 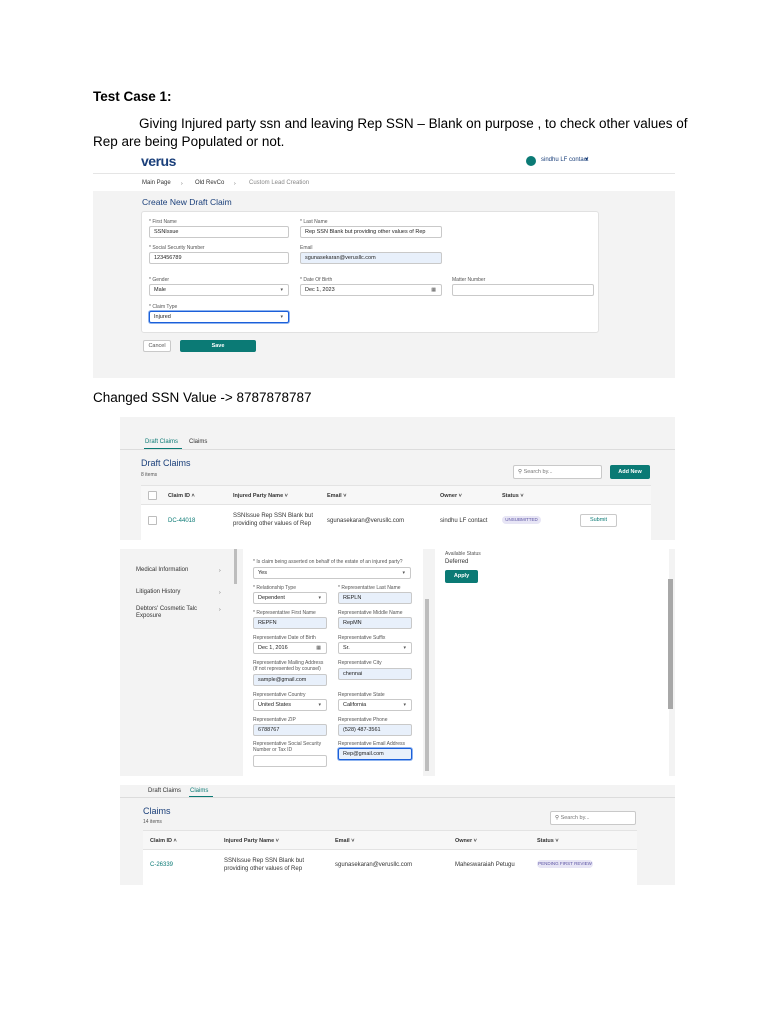 What do you see at coordinates (152, 520) in the screenshot?
I see `row-checkbox` at bounding box center [152, 520].